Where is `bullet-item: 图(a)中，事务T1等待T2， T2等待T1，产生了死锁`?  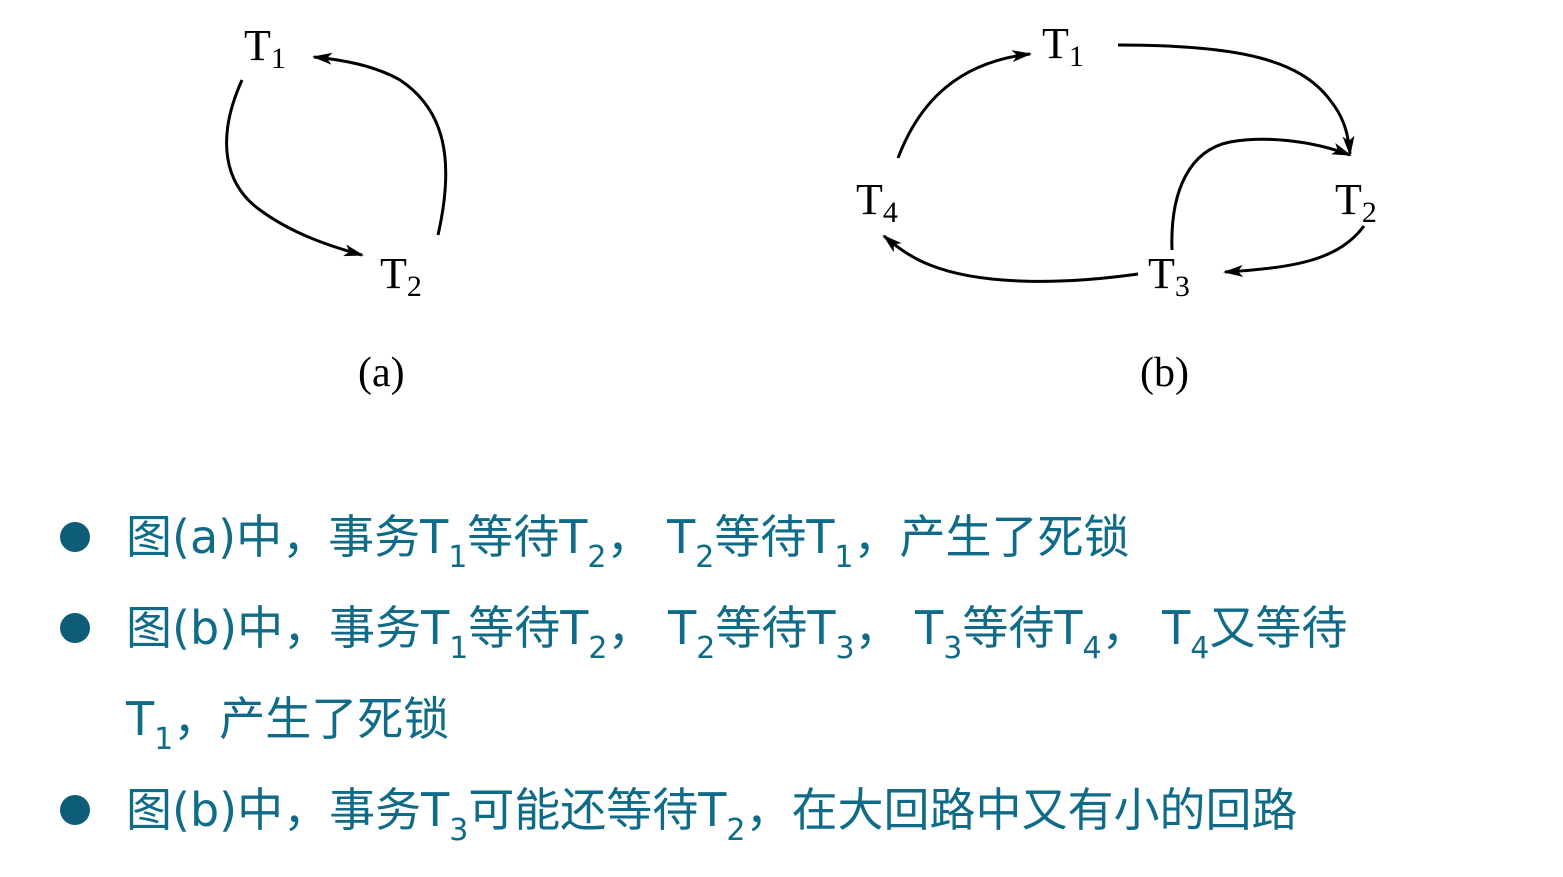 bullet-item: 图(a)中，事务T1等待T2， T2等待T1，产生了死锁 is located at coordinates (800, 540).